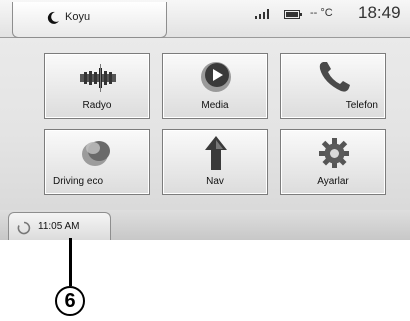  I want to click on moon-icon, so click(53, 17).